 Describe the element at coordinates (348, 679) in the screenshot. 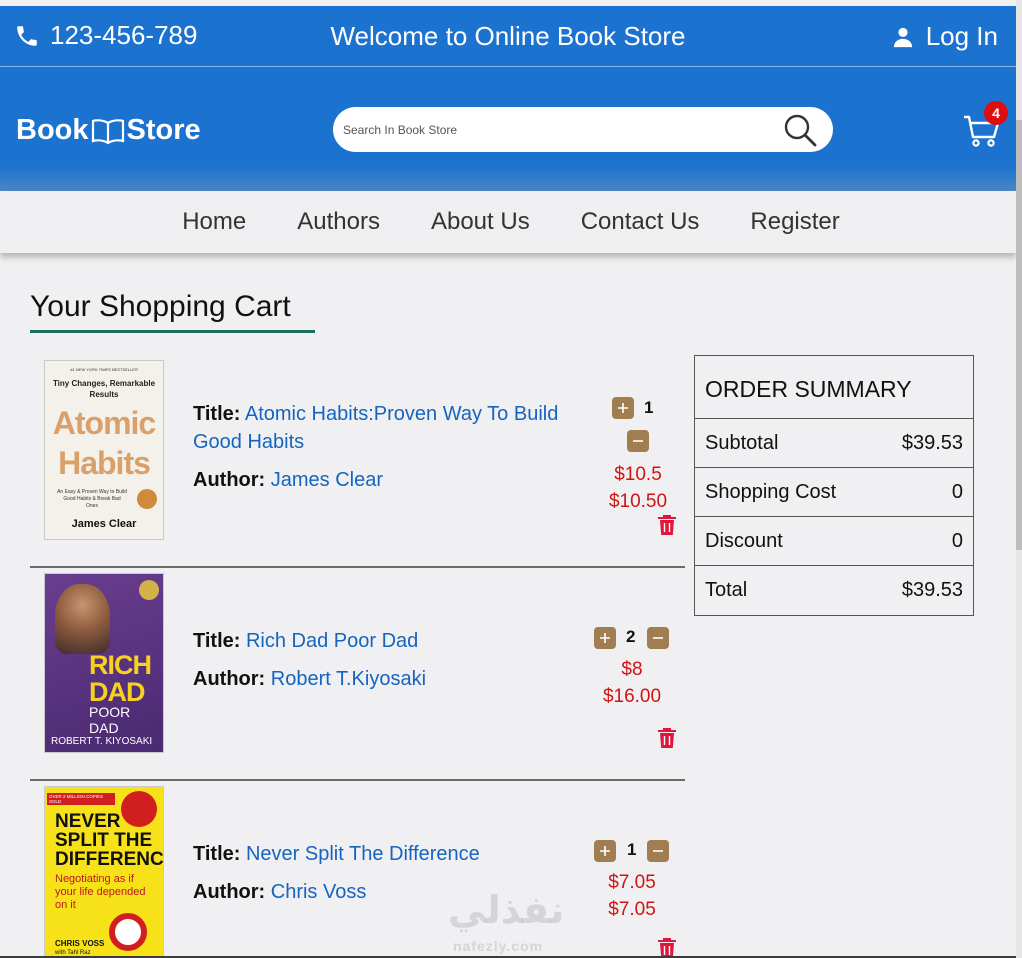

I see `item-author: Robert T.Kiyosaki` at that location.